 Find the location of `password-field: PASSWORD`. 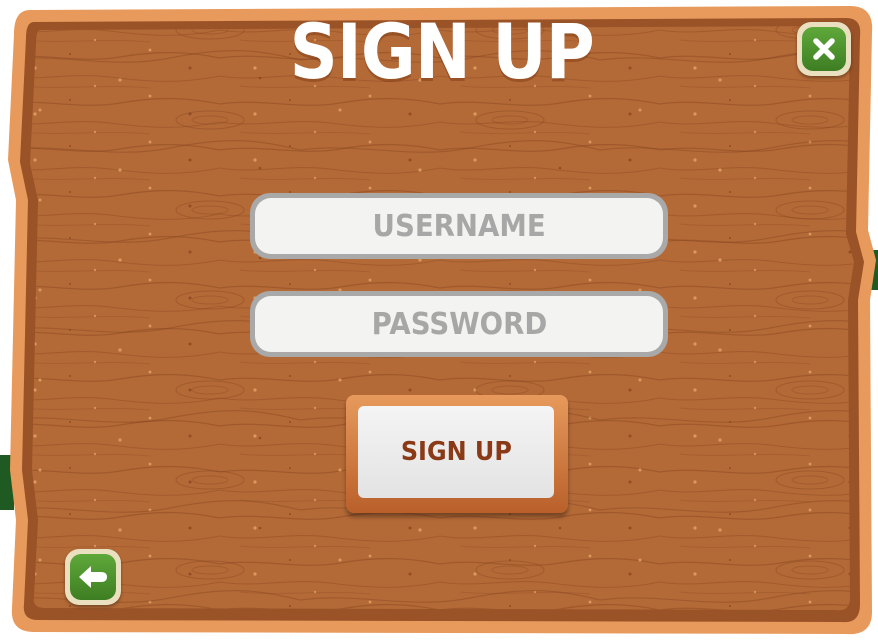

password-field: PASSWORD is located at coordinates (459, 324).